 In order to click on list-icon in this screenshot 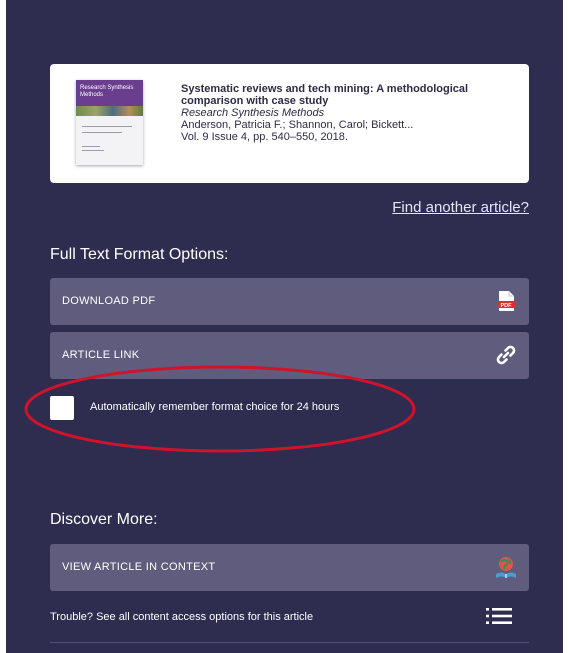, I will do `click(499, 616)`.